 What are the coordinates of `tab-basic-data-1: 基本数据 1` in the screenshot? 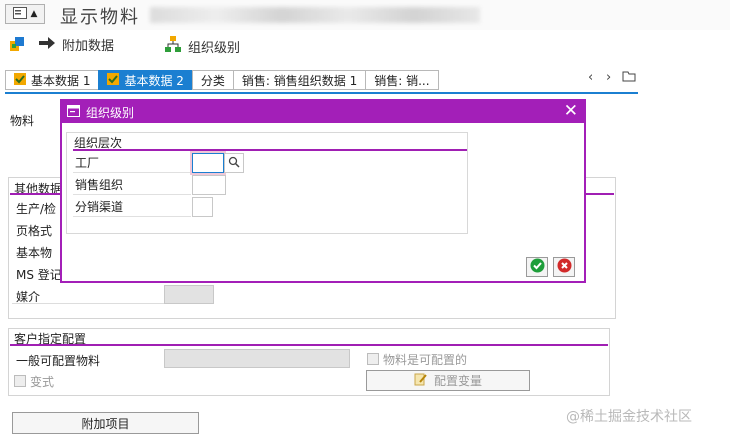 It's located at (52, 80).